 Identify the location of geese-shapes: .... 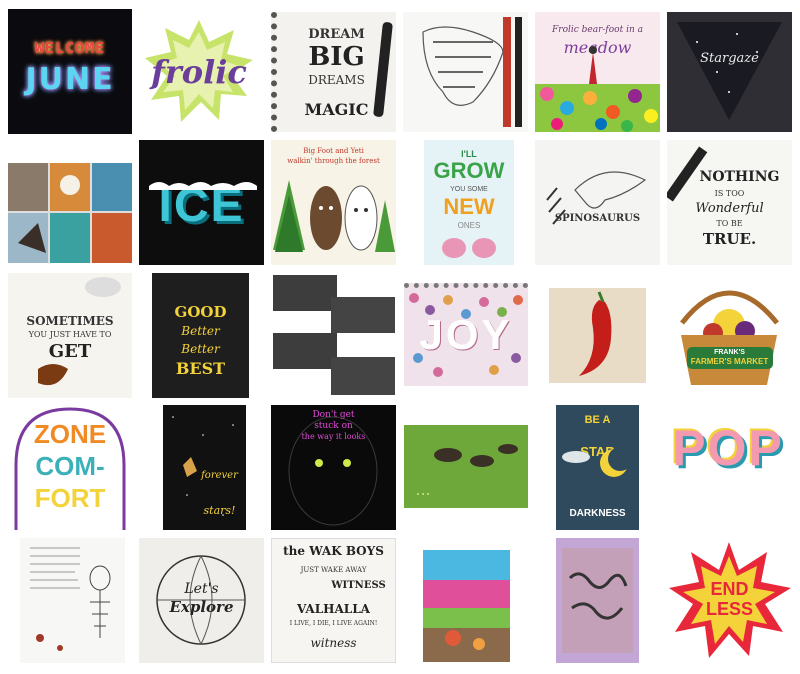
(467, 471).